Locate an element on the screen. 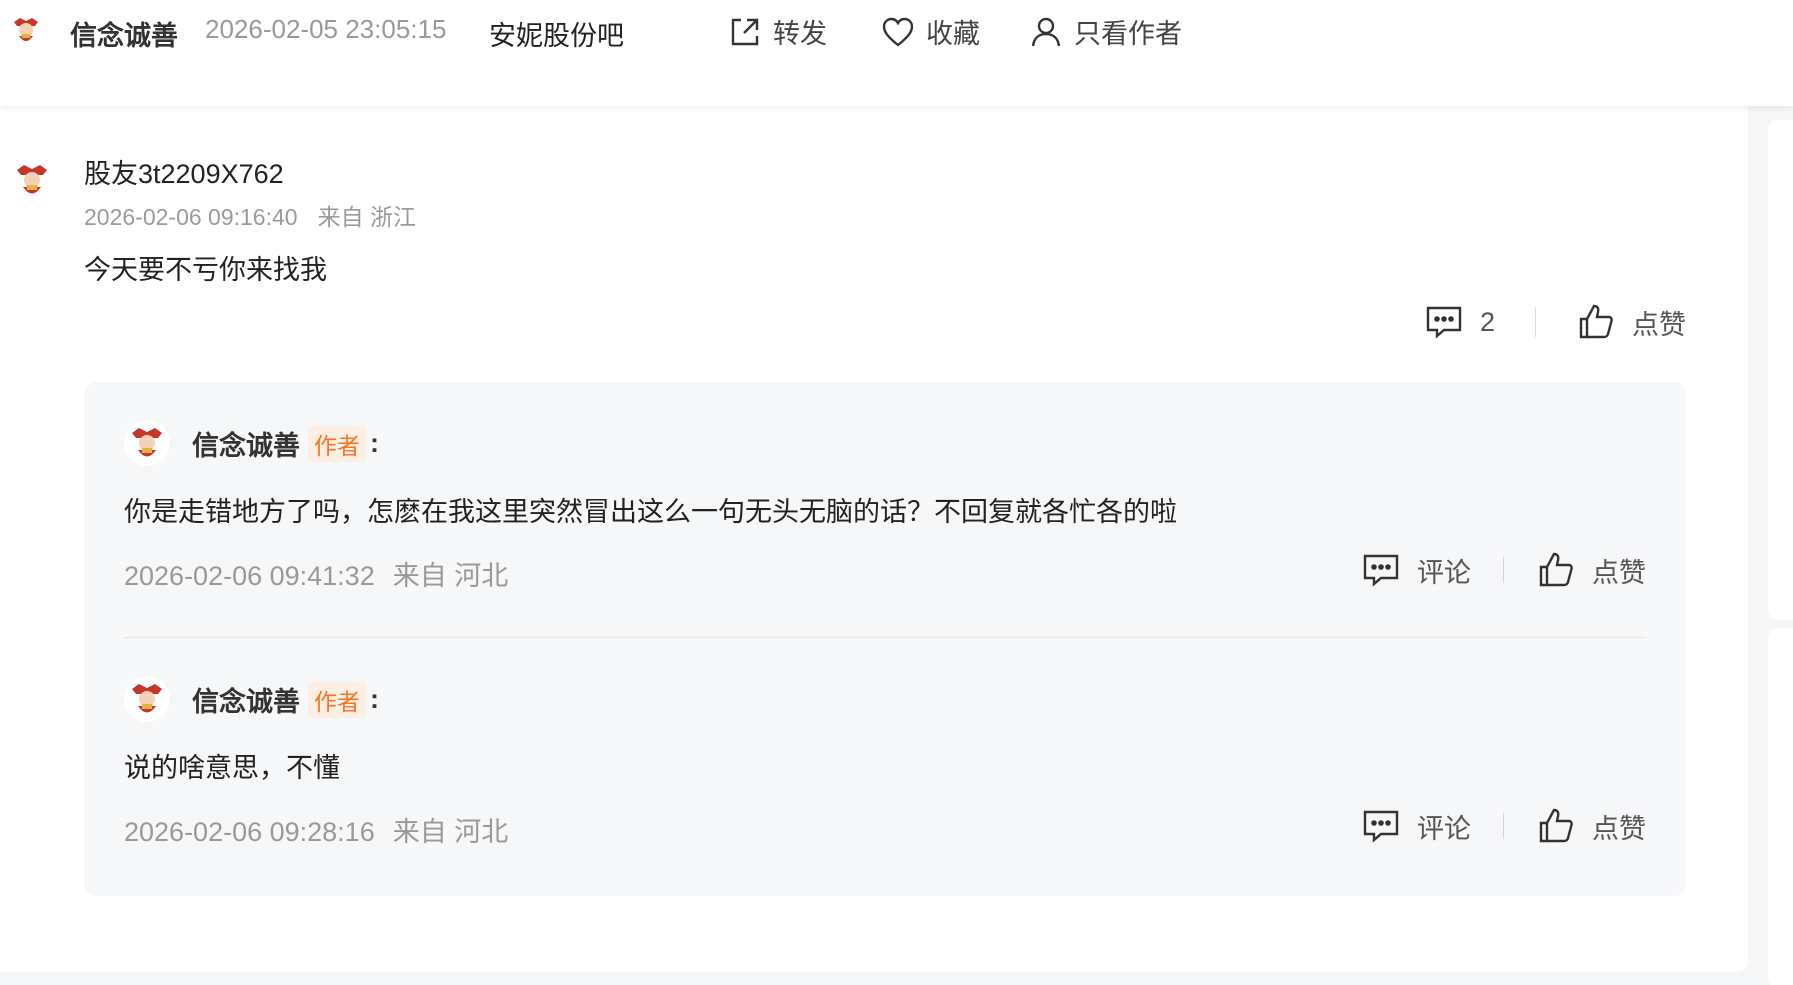  bar-link: 安妮股份吧 is located at coordinates (556, 33).